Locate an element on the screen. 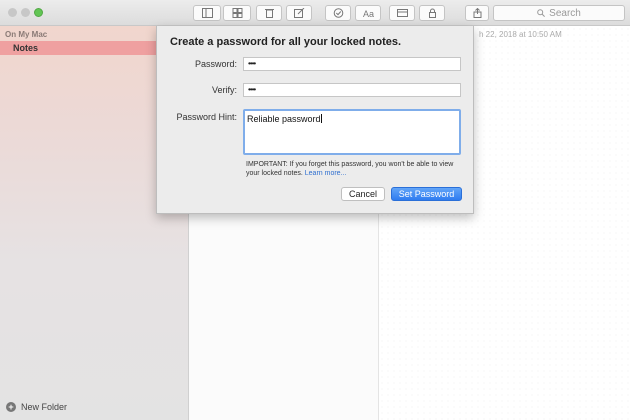 The width and height of the screenshot is (630, 420). delete-button is located at coordinates (269, 13).